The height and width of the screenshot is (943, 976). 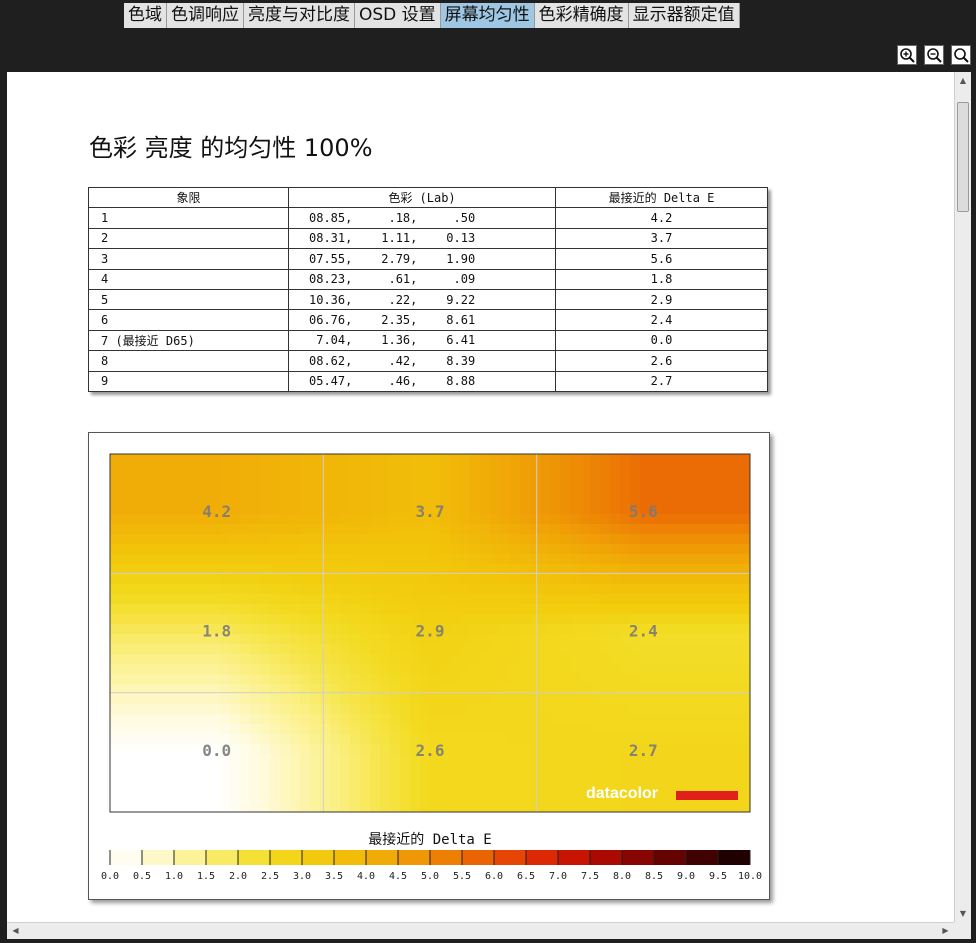 What do you see at coordinates (661, 197) in the screenshot?
I see `column-header-delta-e: 最接近的 Delta E` at bounding box center [661, 197].